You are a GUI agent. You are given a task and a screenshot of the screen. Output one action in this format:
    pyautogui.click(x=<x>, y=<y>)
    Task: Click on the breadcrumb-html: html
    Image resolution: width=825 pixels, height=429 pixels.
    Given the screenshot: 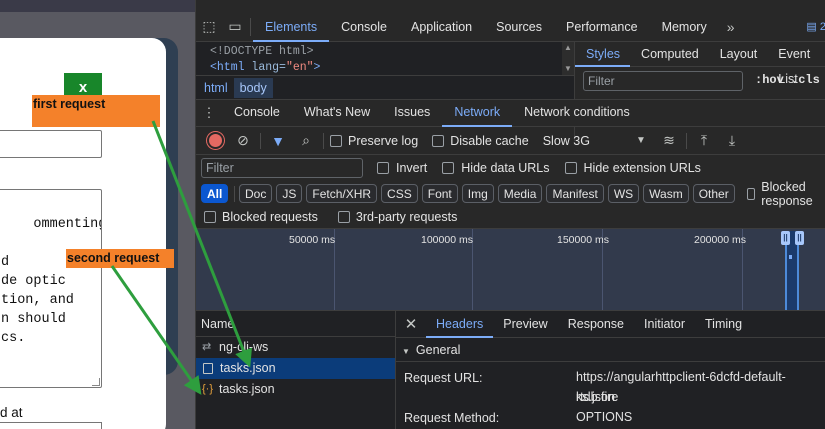 What is the action you would take?
    pyautogui.click(x=216, y=88)
    